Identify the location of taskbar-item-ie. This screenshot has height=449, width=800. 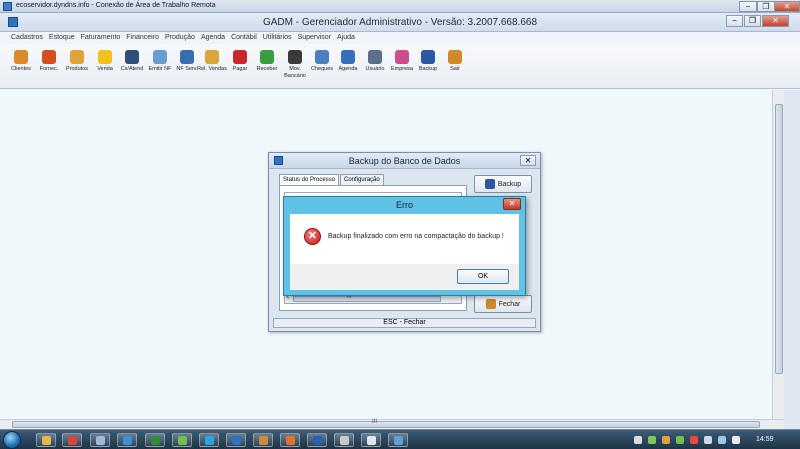
(127, 440).